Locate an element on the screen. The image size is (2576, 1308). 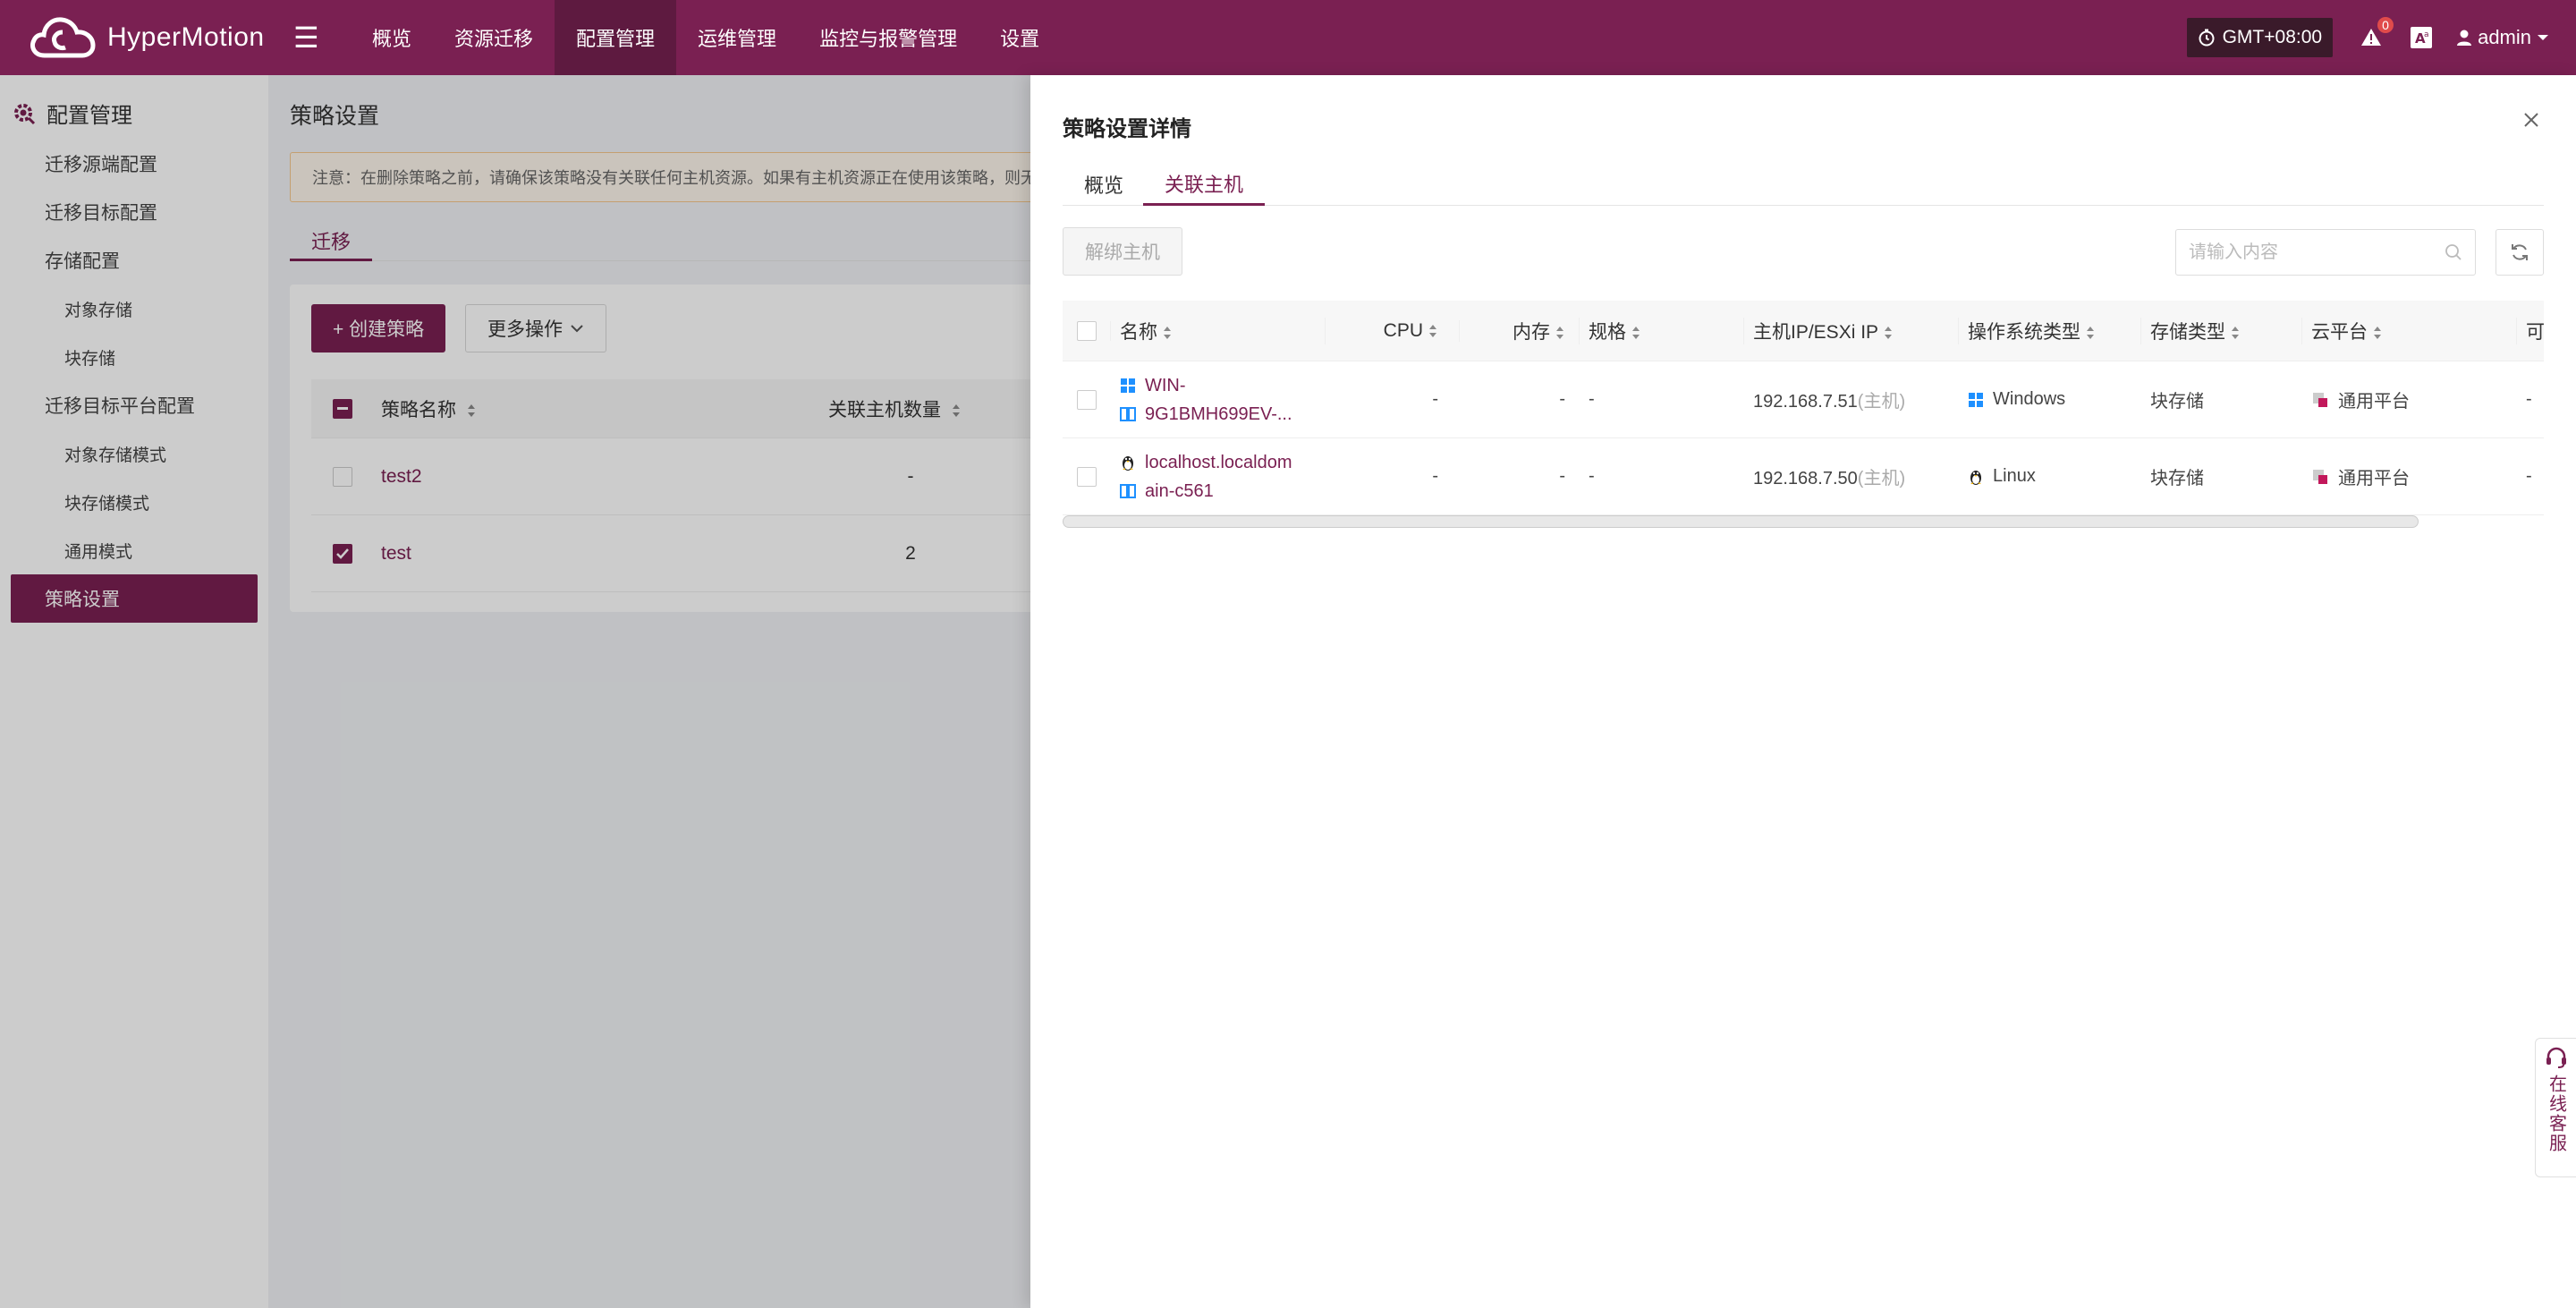
nav-settings: 设置 is located at coordinates (1020, 37).